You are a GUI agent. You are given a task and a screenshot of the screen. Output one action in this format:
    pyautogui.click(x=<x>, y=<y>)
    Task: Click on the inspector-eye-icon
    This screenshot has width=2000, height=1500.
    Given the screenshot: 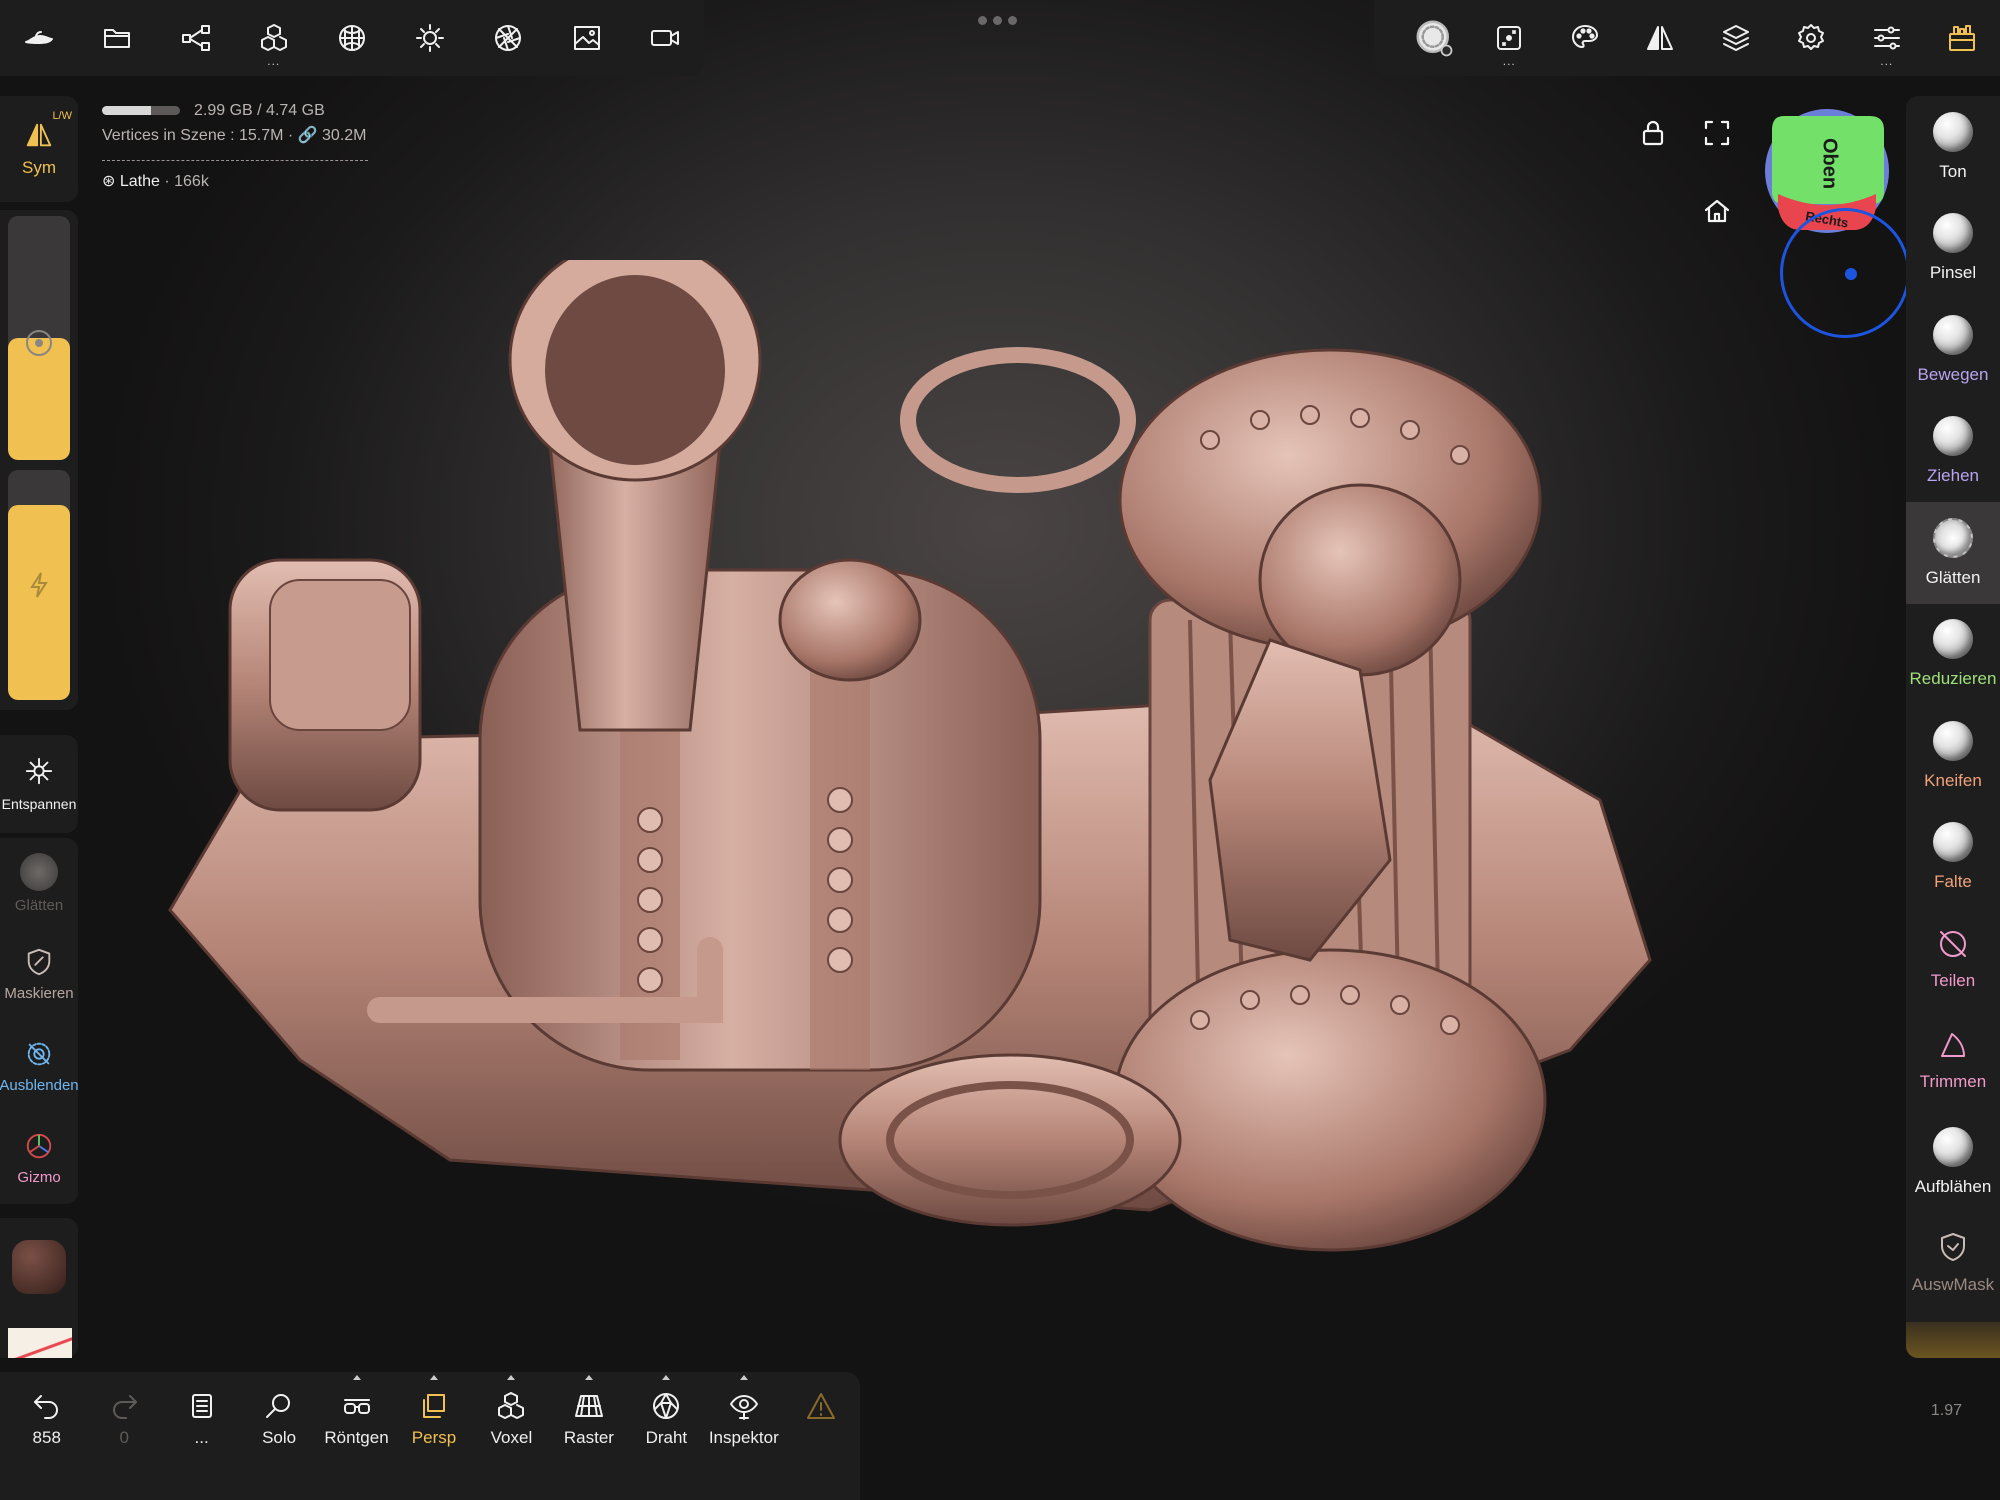 What is the action you would take?
    pyautogui.click(x=743, y=1407)
    